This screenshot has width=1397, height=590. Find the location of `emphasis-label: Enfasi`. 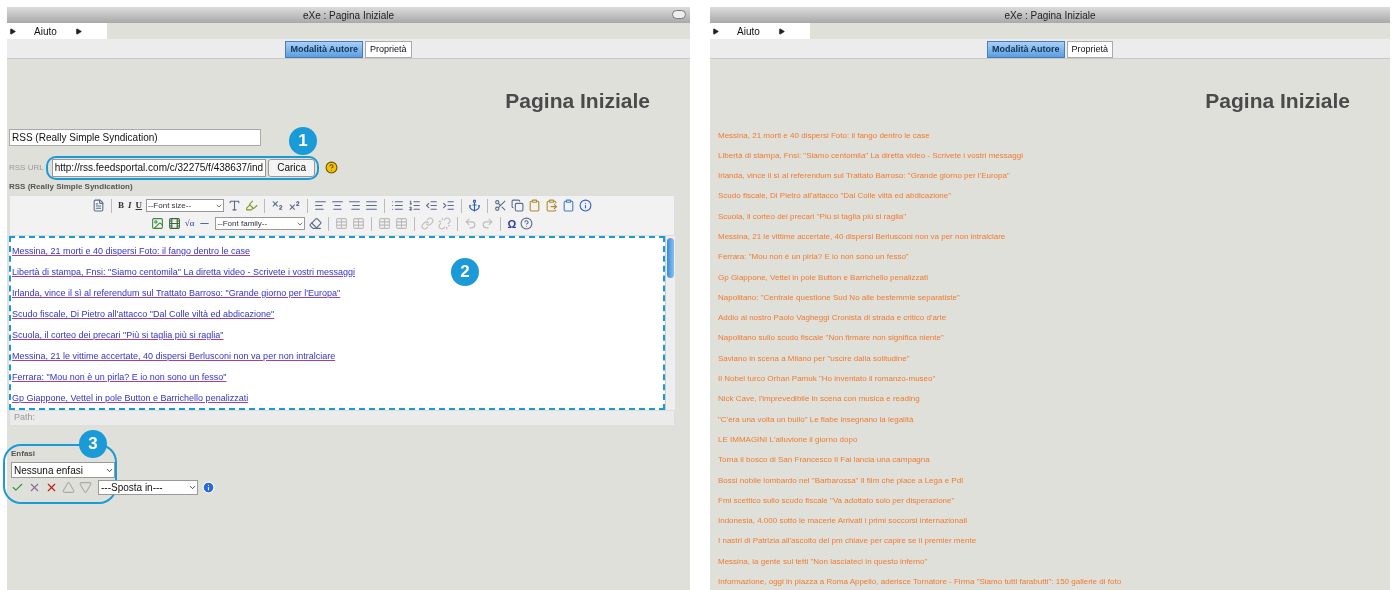

emphasis-label: Enfasi is located at coordinates (23, 454).